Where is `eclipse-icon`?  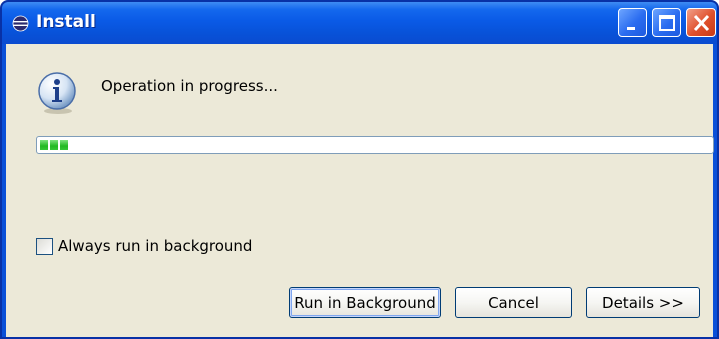
eclipse-icon is located at coordinates (20, 23).